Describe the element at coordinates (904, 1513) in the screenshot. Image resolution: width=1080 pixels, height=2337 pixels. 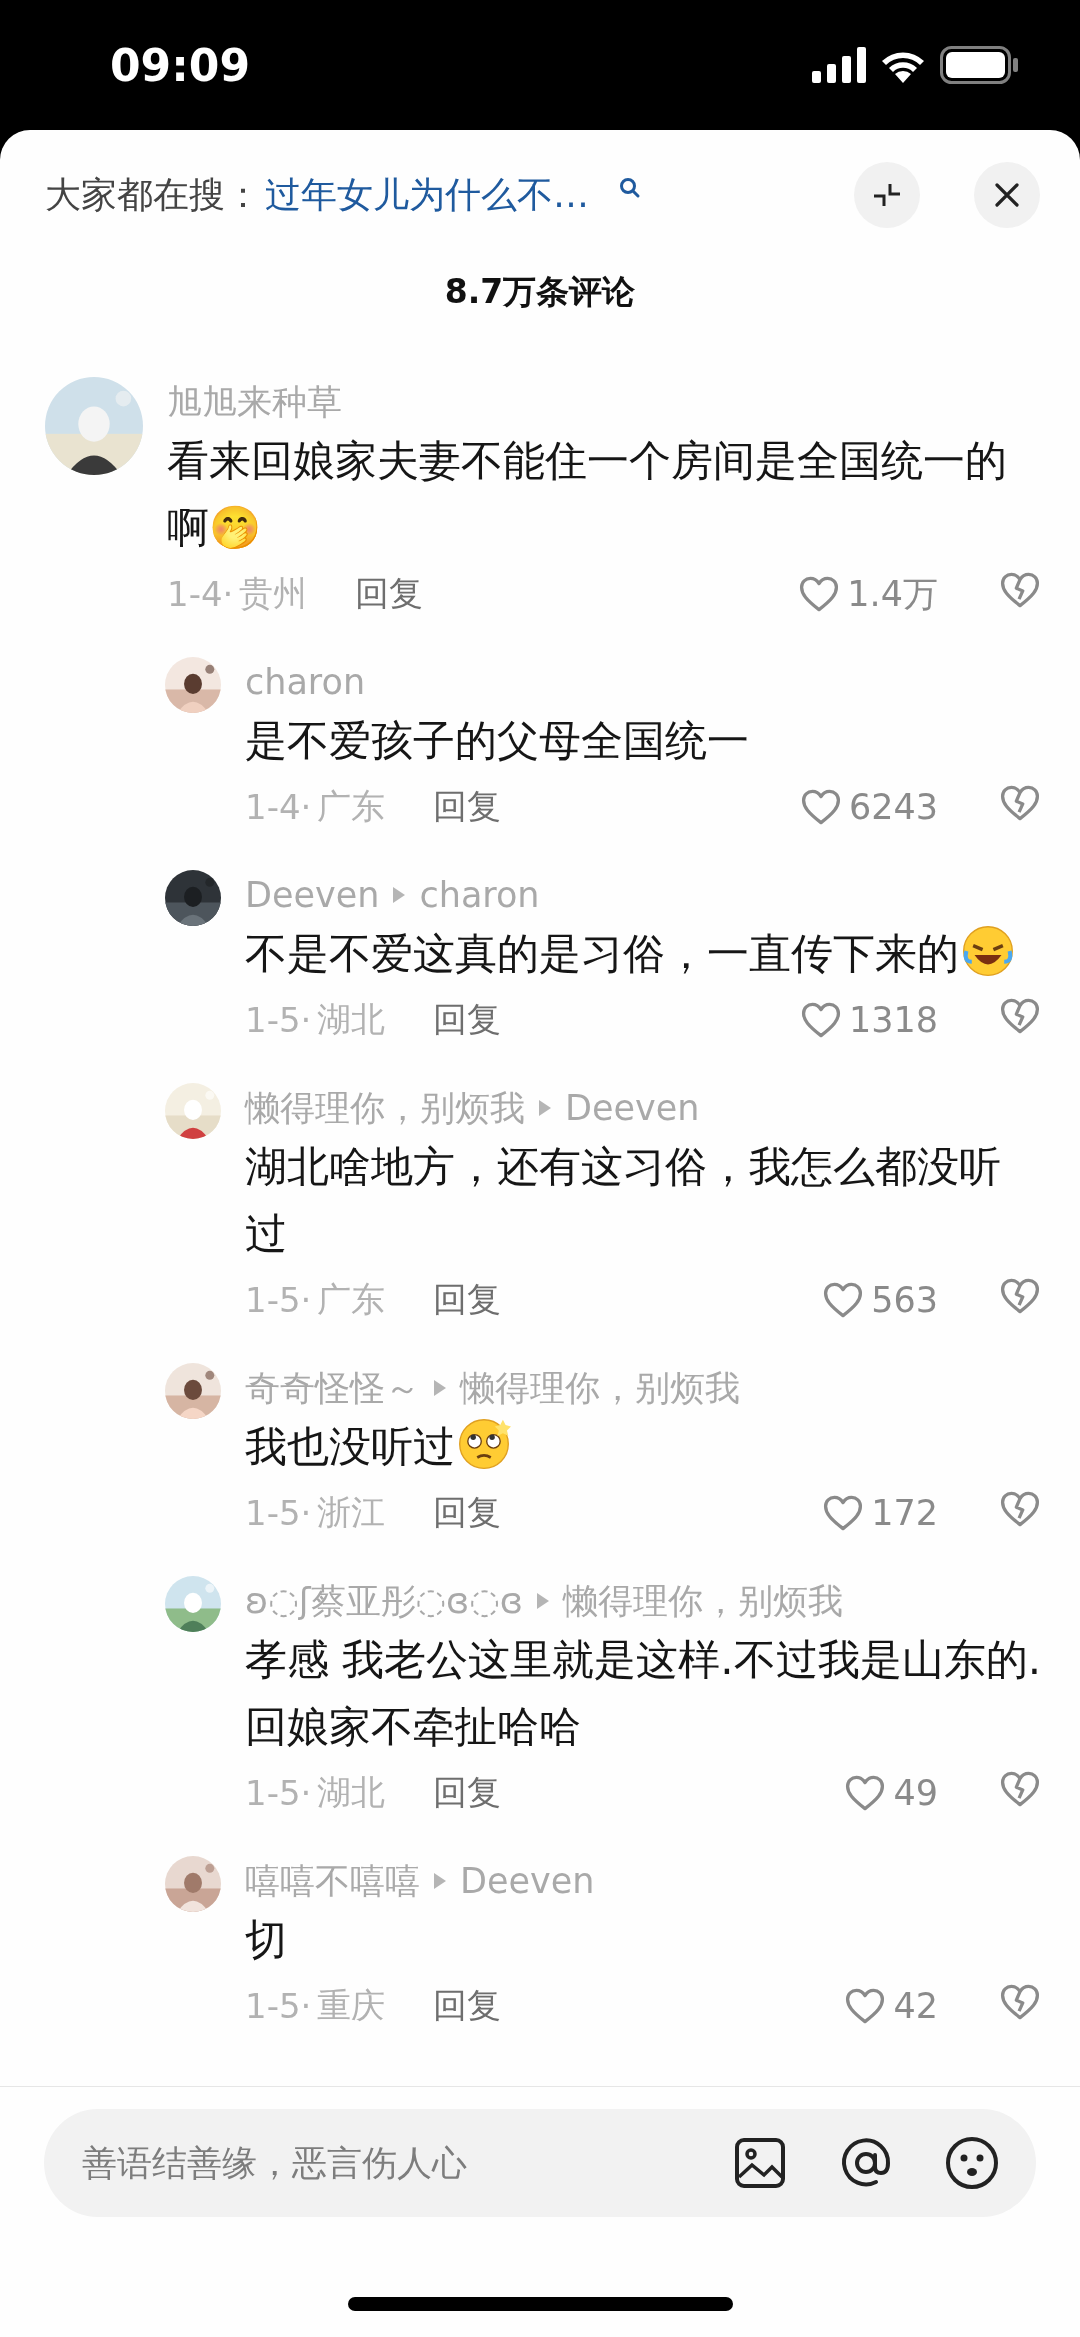
I see `like-count: 172` at that location.